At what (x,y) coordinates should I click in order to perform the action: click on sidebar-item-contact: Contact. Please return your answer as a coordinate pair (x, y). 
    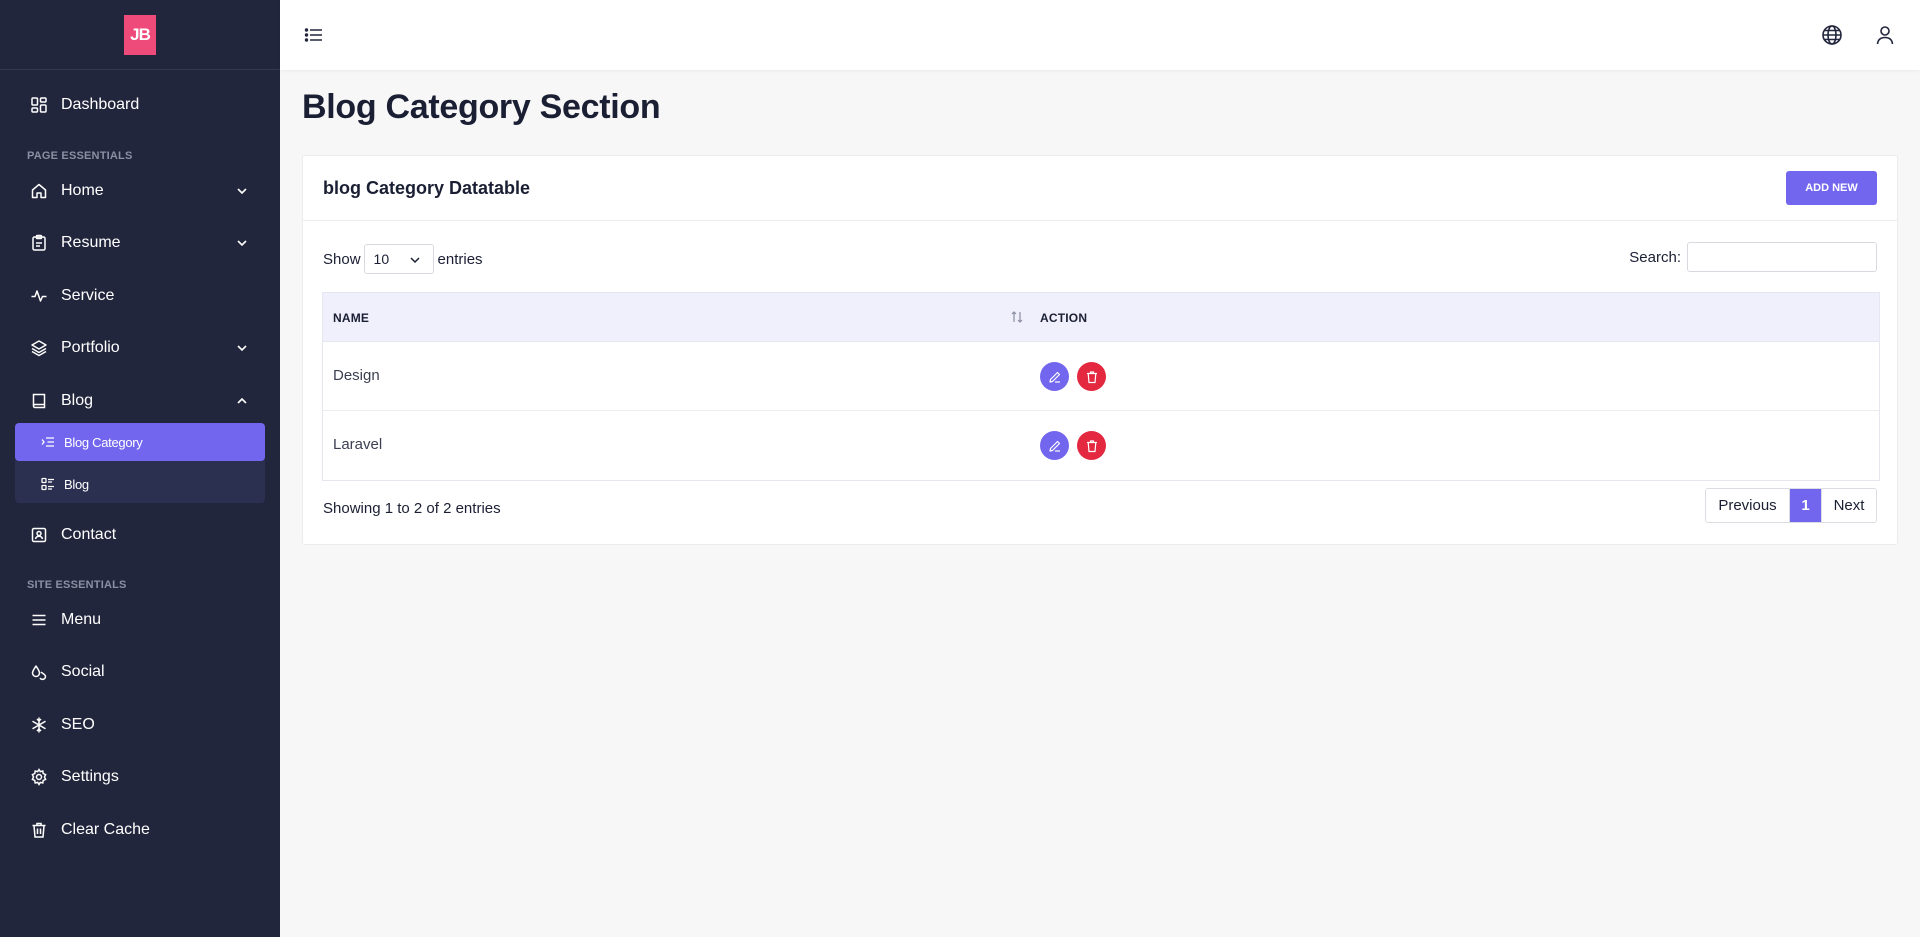
    Looking at the image, I should click on (140, 535).